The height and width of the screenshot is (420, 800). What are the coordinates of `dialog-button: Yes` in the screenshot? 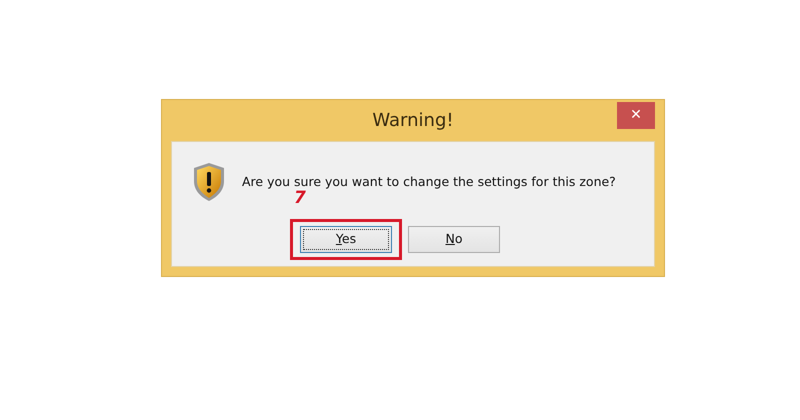 It's located at (346, 239).